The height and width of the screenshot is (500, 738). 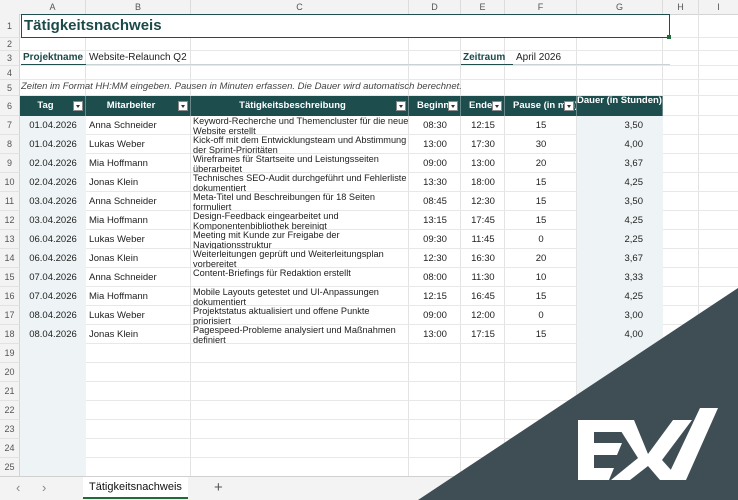 What do you see at coordinates (620, 277) in the screenshot?
I see `table-cell: 3,33` at bounding box center [620, 277].